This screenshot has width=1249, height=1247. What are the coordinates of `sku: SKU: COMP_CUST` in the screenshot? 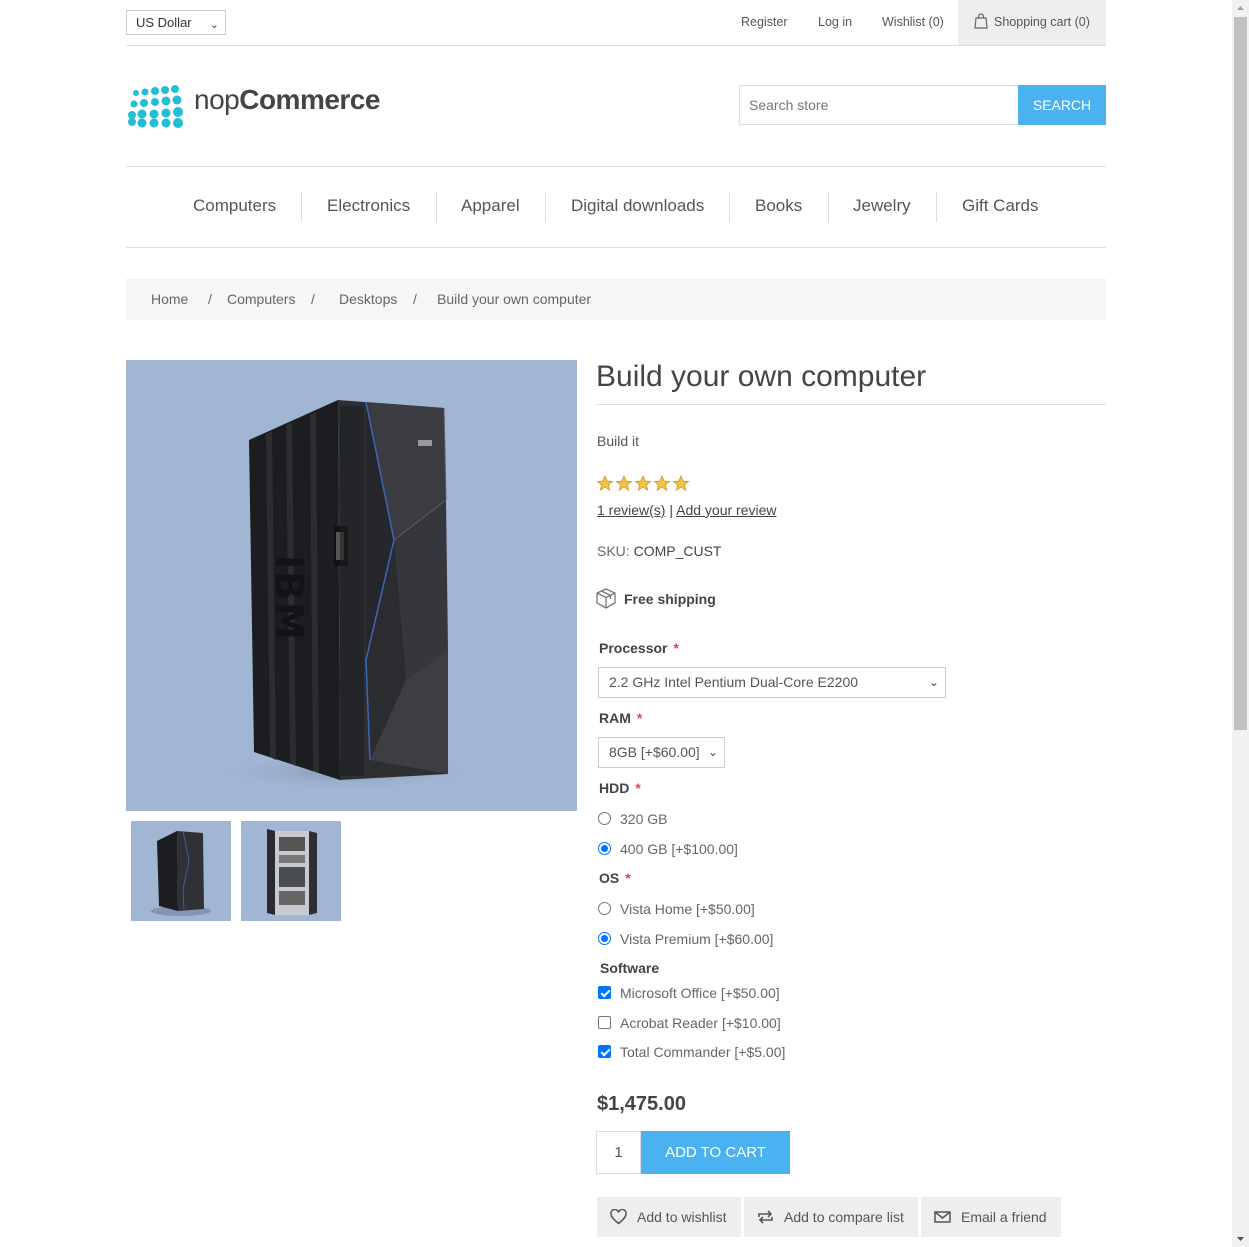 It's located at (659, 551).